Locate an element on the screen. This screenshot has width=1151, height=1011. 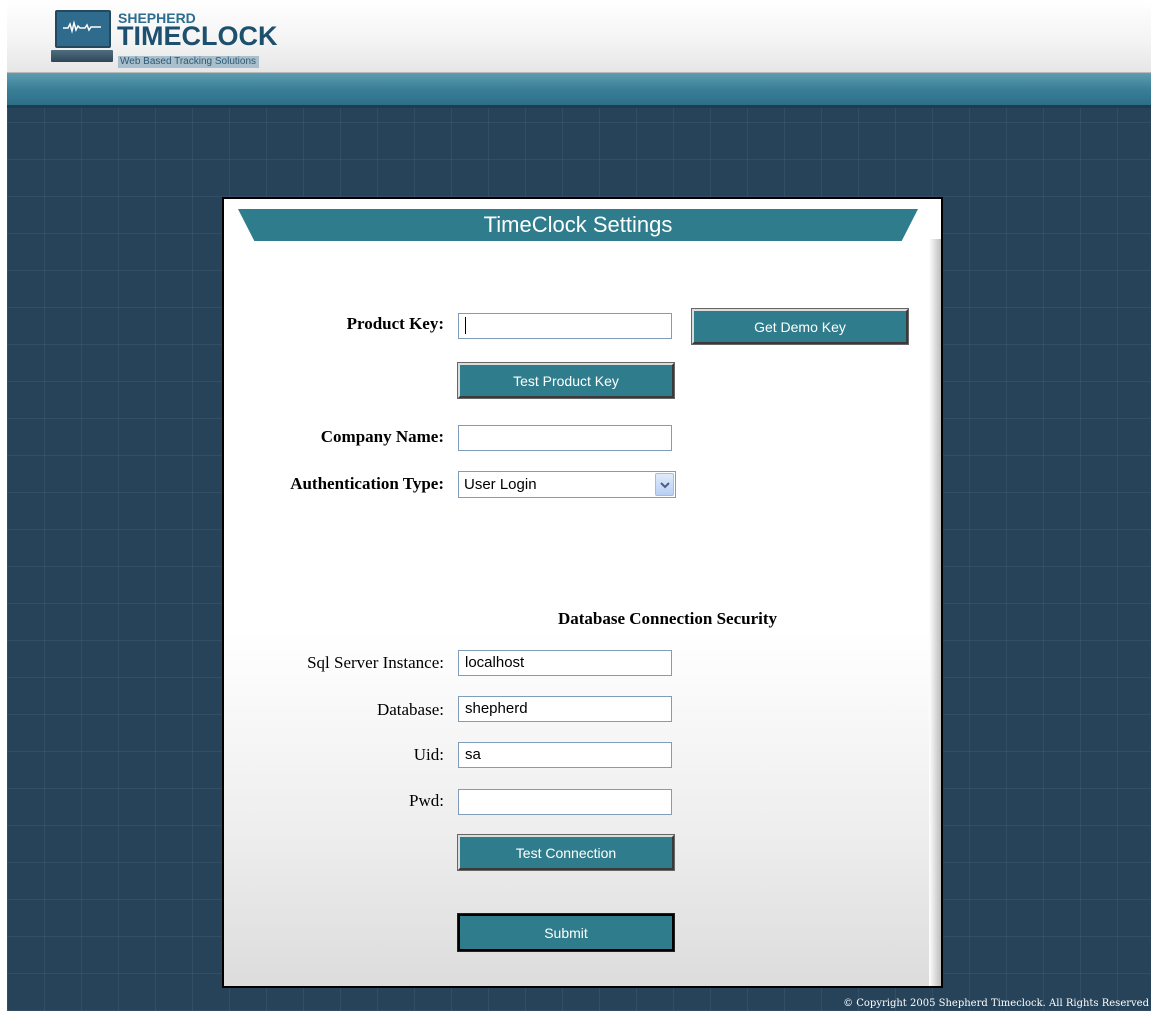
product-key-input is located at coordinates (565, 326).